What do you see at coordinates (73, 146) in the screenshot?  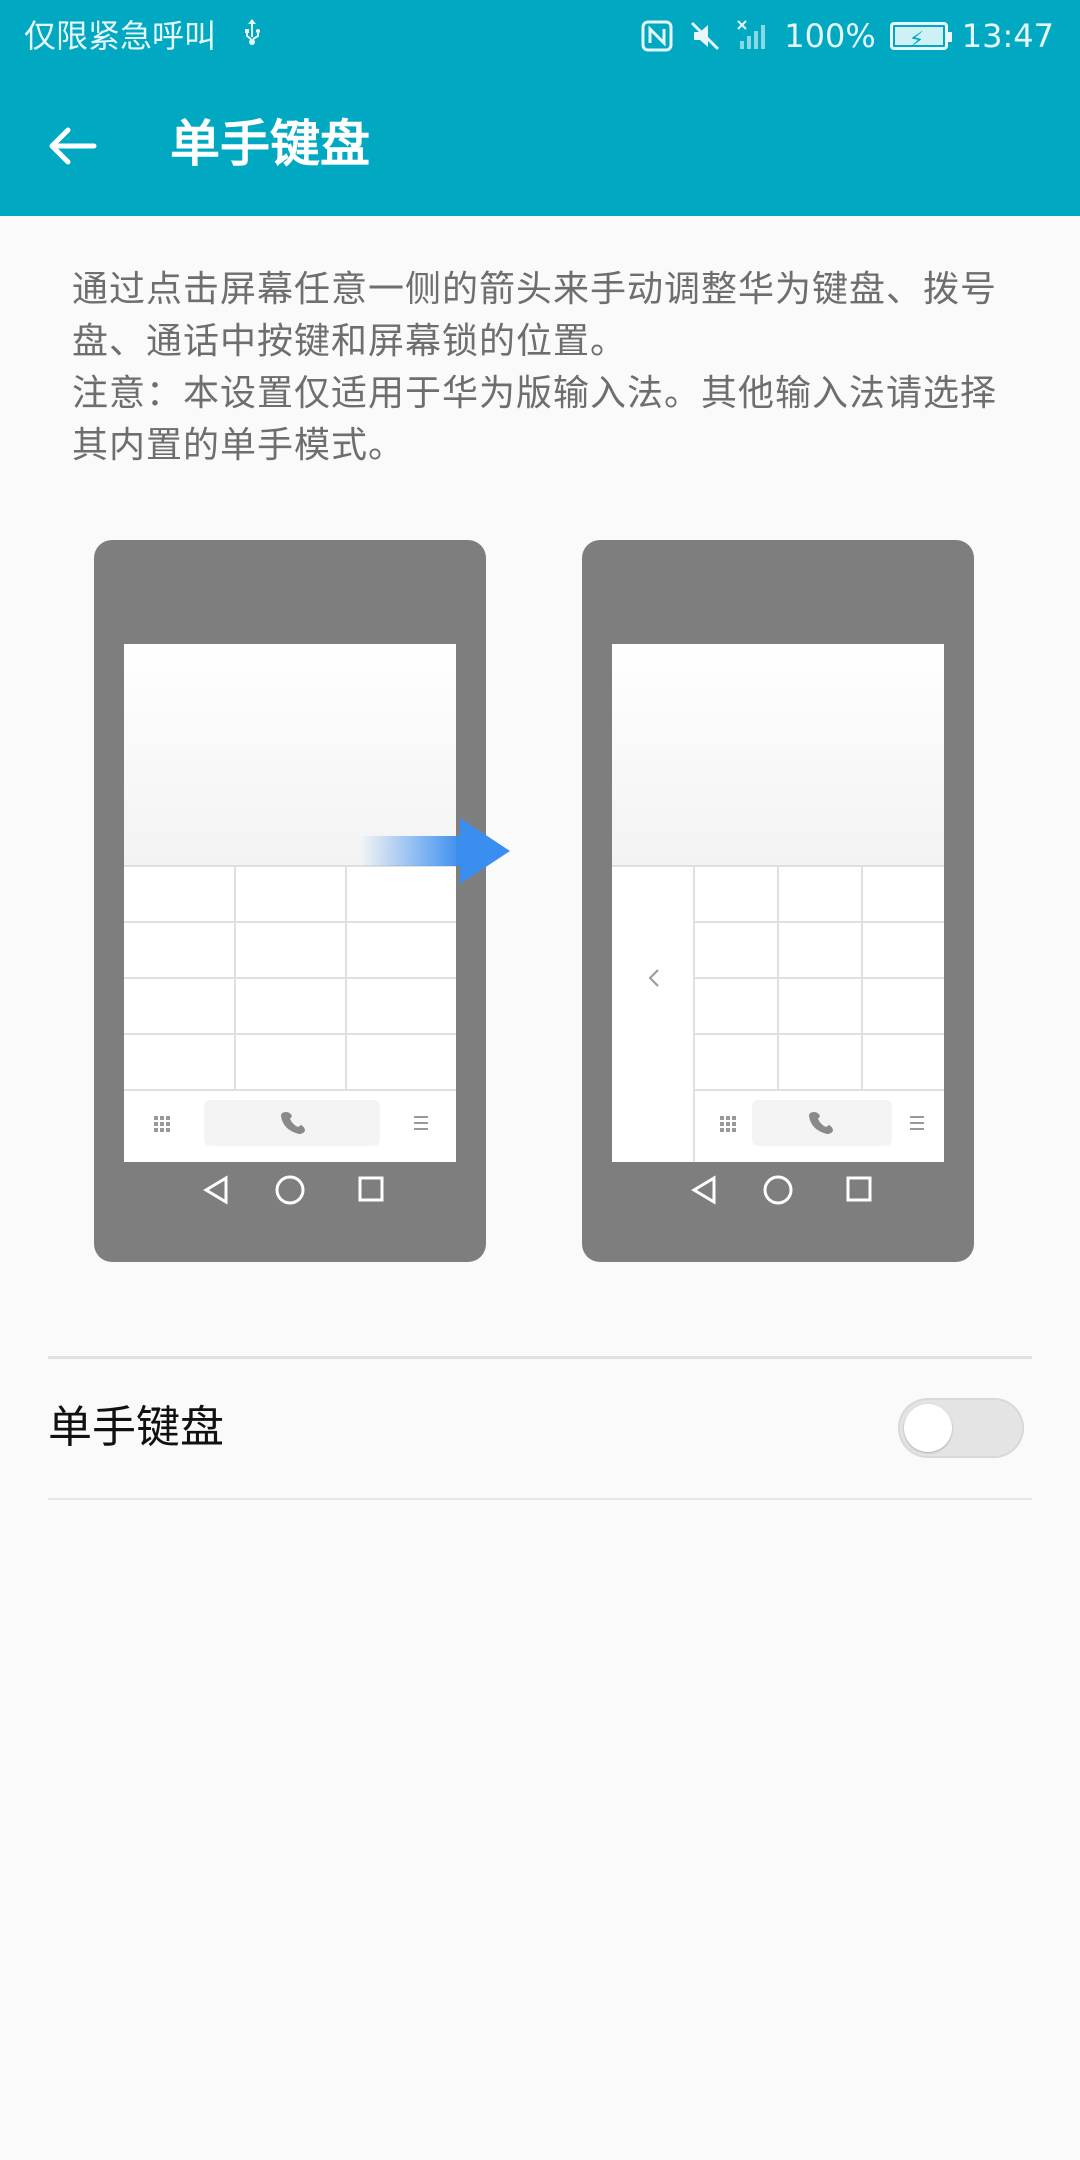 I see `arrow-left-icon` at bounding box center [73, 146].